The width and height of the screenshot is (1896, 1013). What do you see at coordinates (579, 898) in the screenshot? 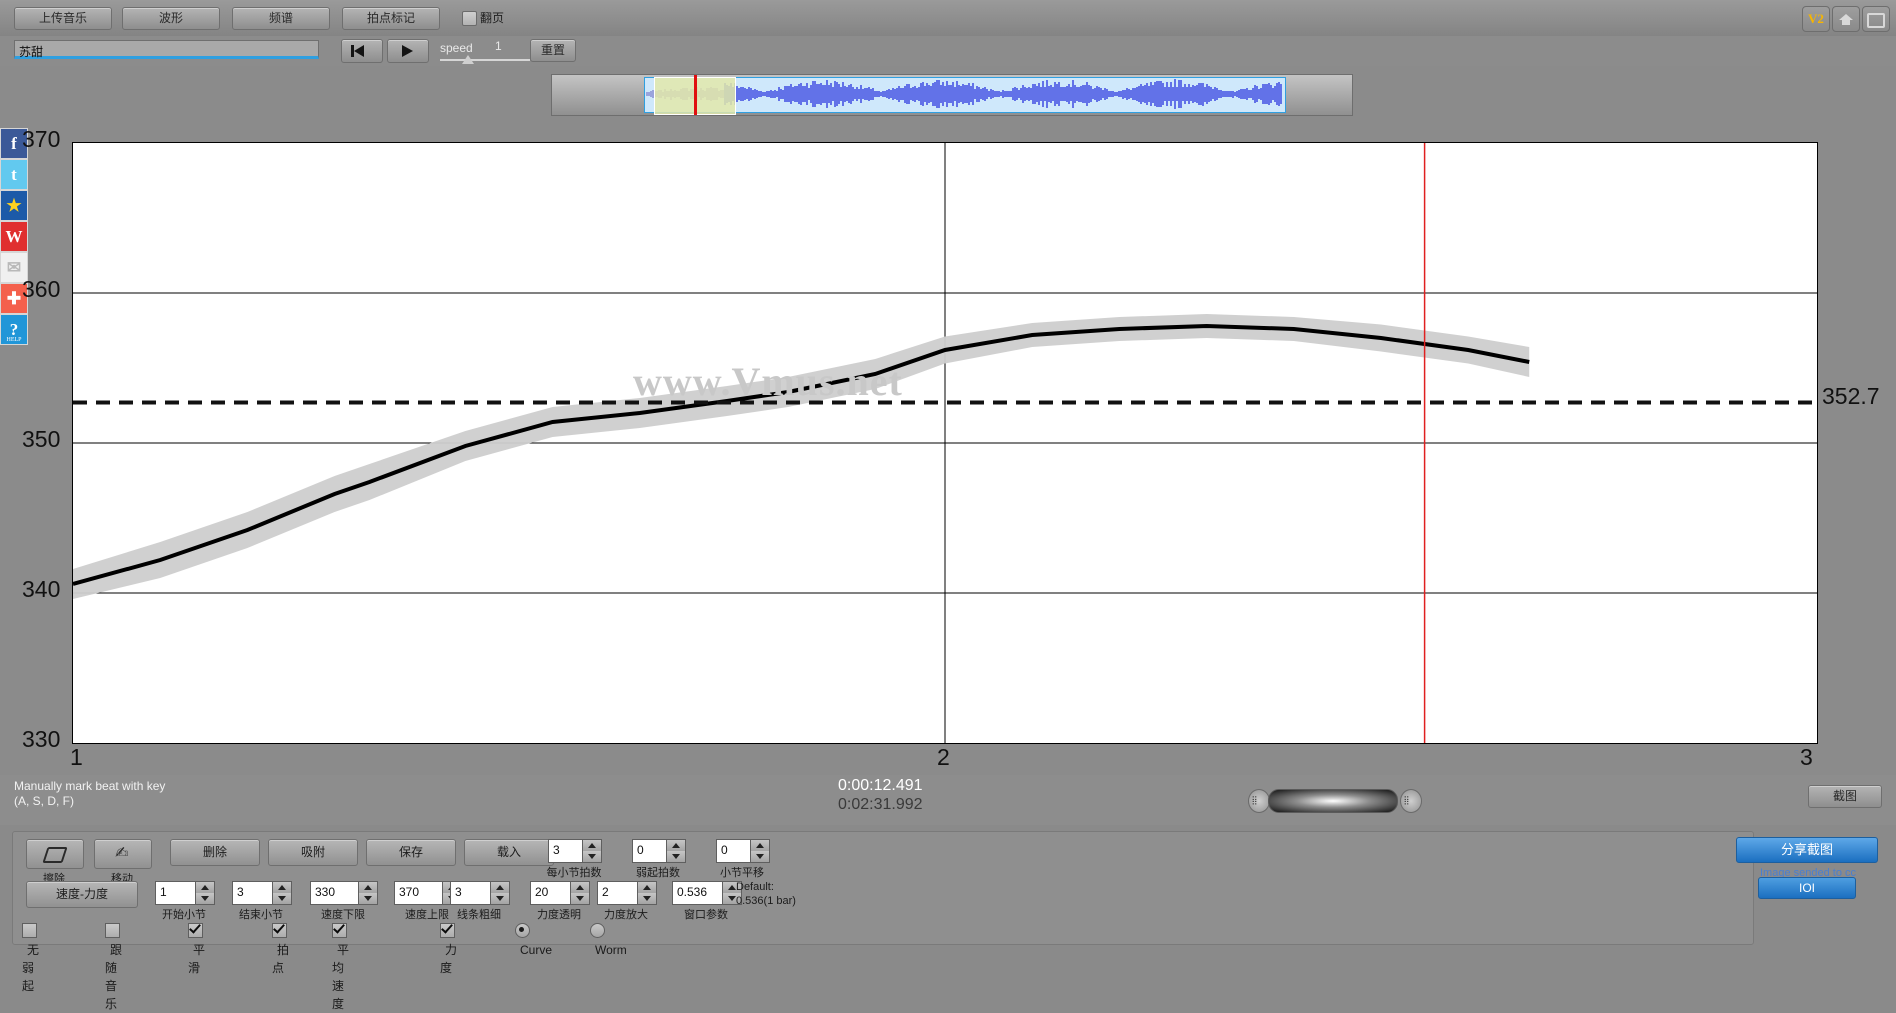
I see `spinner-down-dynamics-alpha` at bounding box center [579, 898].